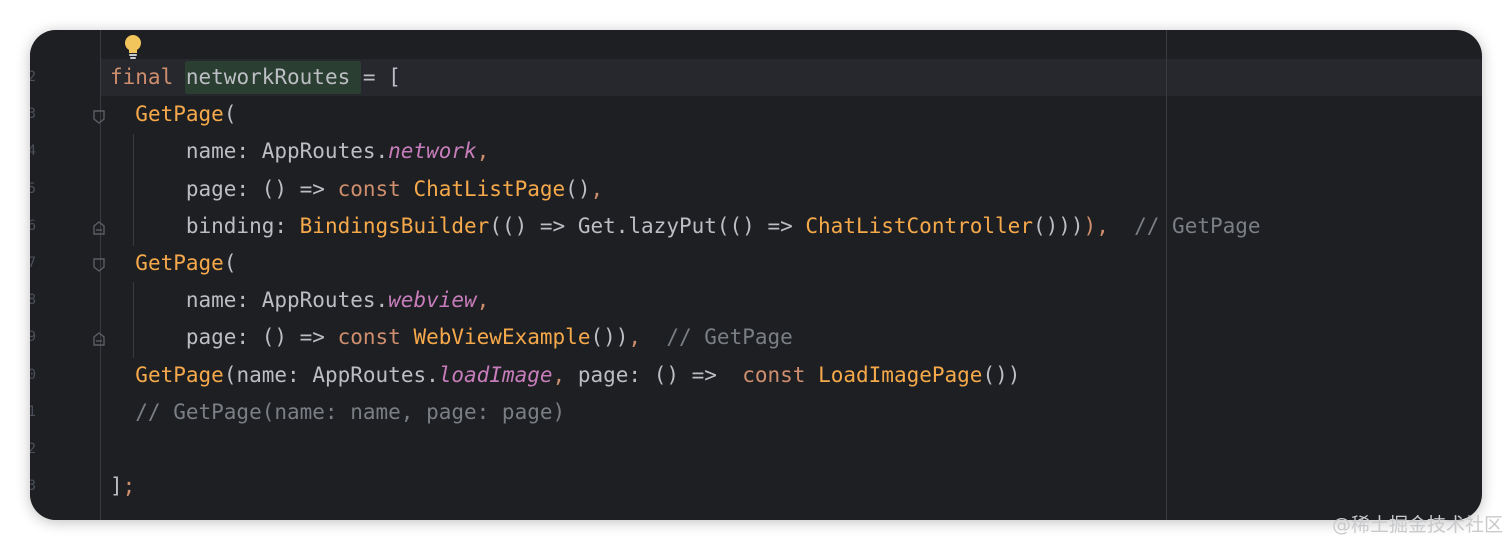 The height and width of the screenshot is (550, 1512). I want to click on code-token: (), so click(578, 188).